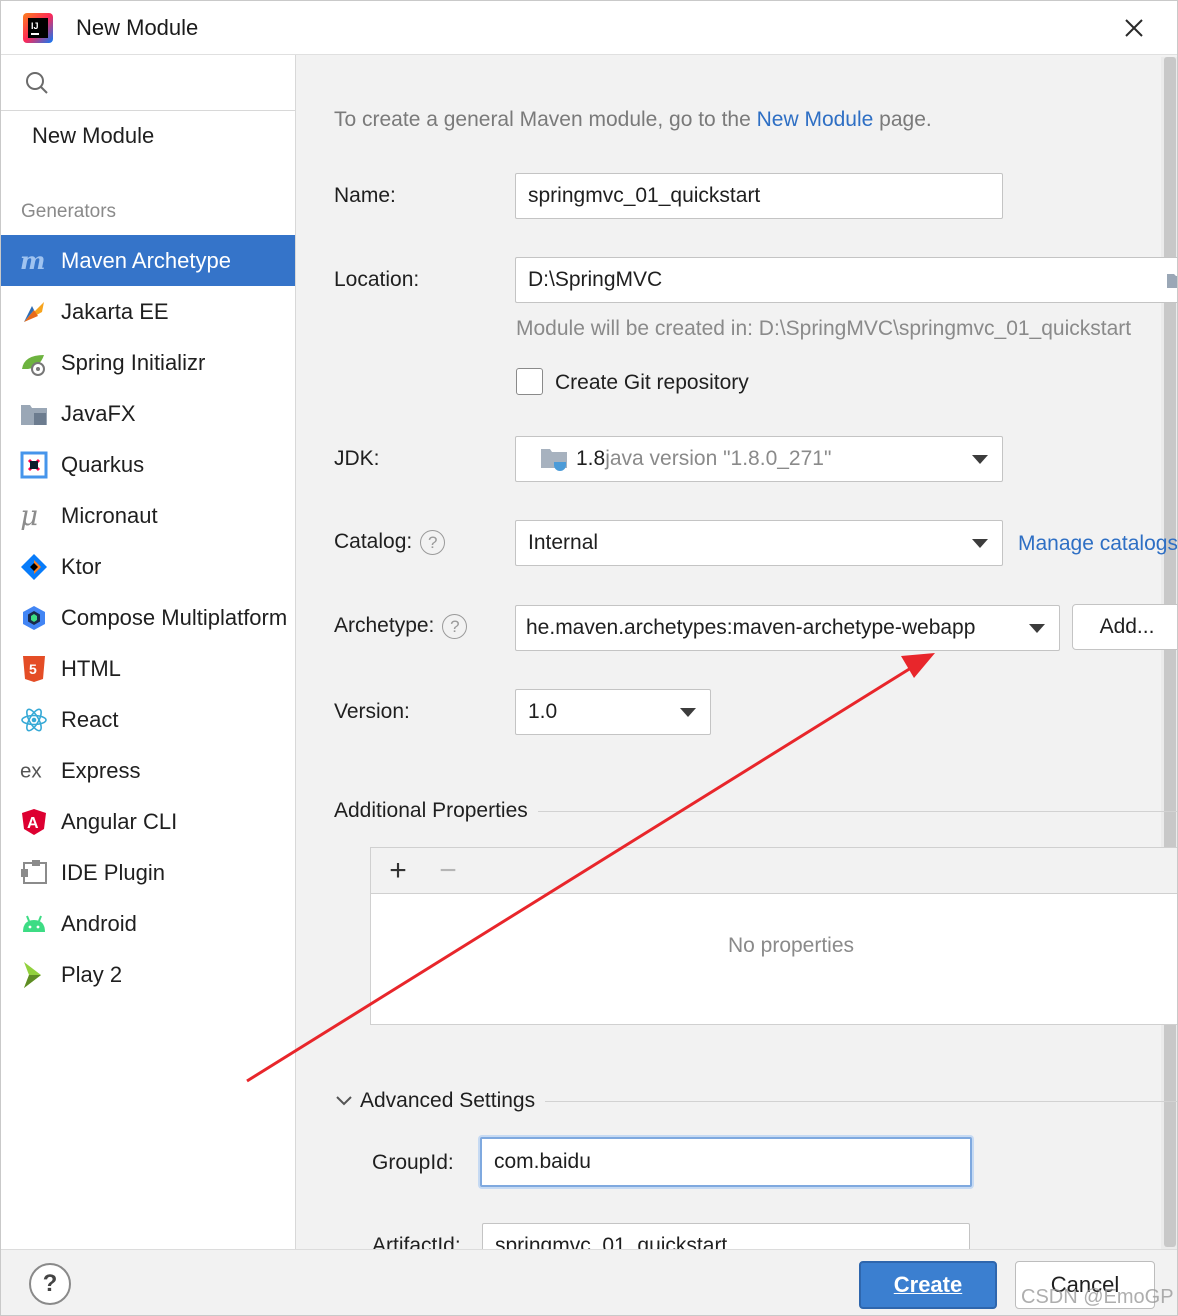 Image resolution: width=1178 pixels, height=1316 pixels. I want to click on advanced-settings-toggle: Advanced Settings, so click(440, 1101).